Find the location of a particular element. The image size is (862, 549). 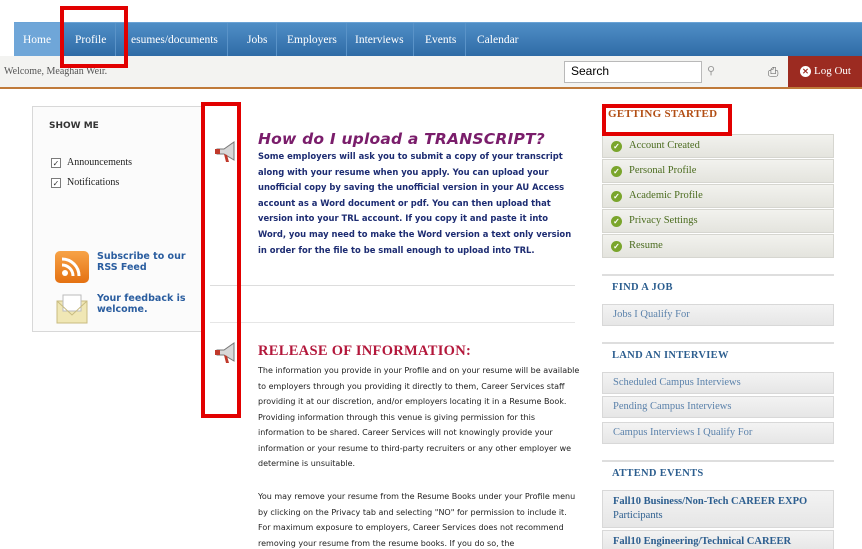

step-resume: ✓ Resume is located at coordinates (718, 246).